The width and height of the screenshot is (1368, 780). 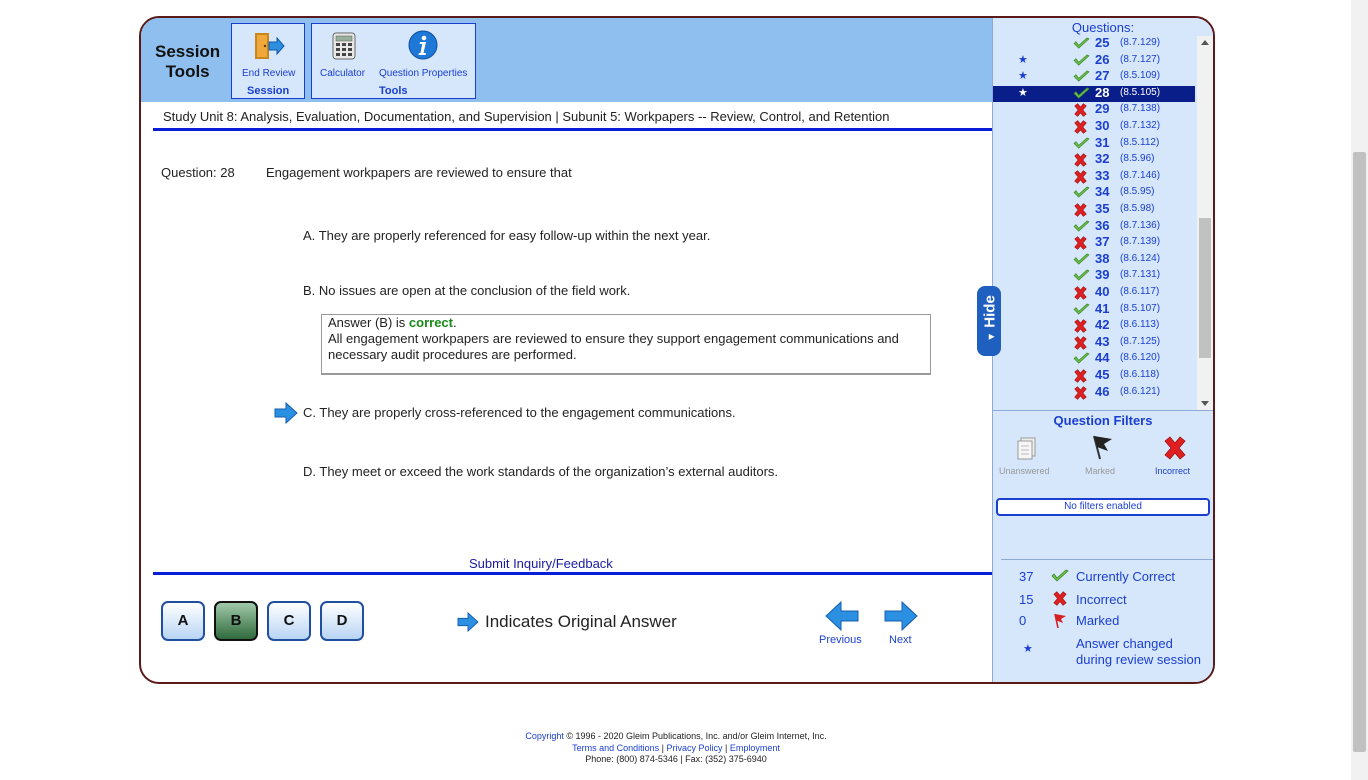 I want to click on question-list-item: 35 (8.5.98), so click(x=1094, y=209).